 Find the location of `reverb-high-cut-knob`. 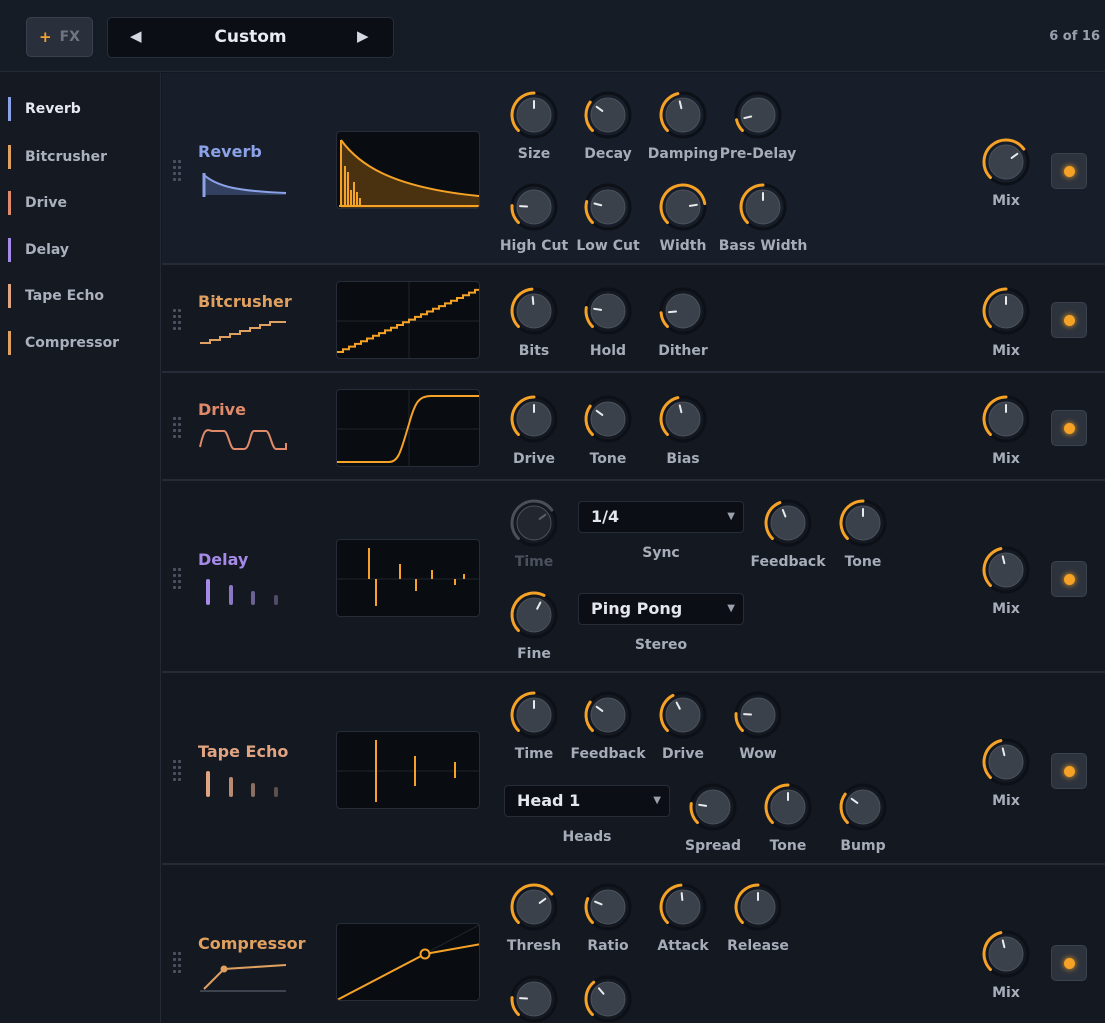

reverb-high-cut-knob is located at coordinates (534, 207).